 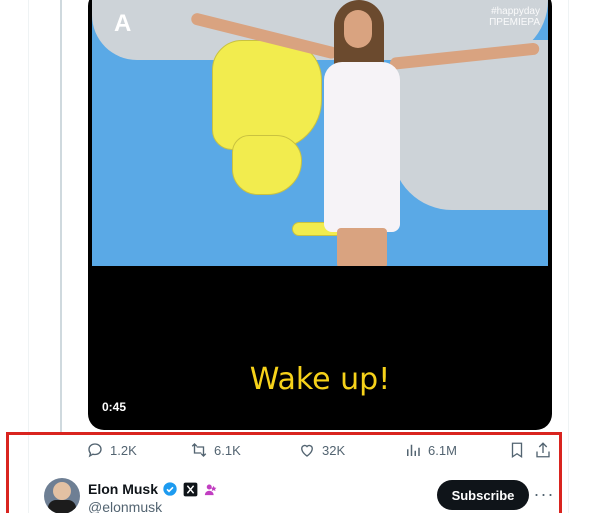 I want to click on like-button: 32K, so click(x=321, y=450).